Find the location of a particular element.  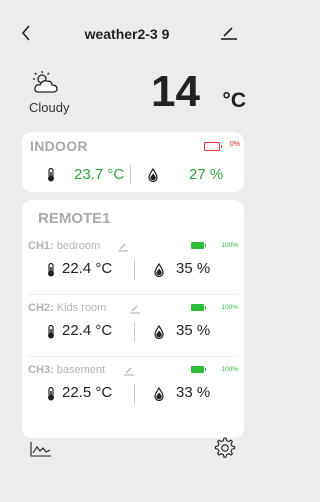

channel-row: CH2: Kids room 100% 22.4 °C 35 % is located at coordinates (133, 333).